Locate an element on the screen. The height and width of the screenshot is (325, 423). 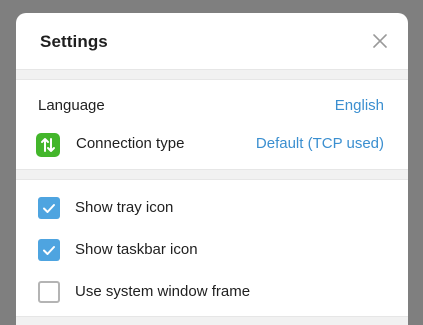
connection-type-value-link: Default (TCP used) is located at coordinates (320, 143).